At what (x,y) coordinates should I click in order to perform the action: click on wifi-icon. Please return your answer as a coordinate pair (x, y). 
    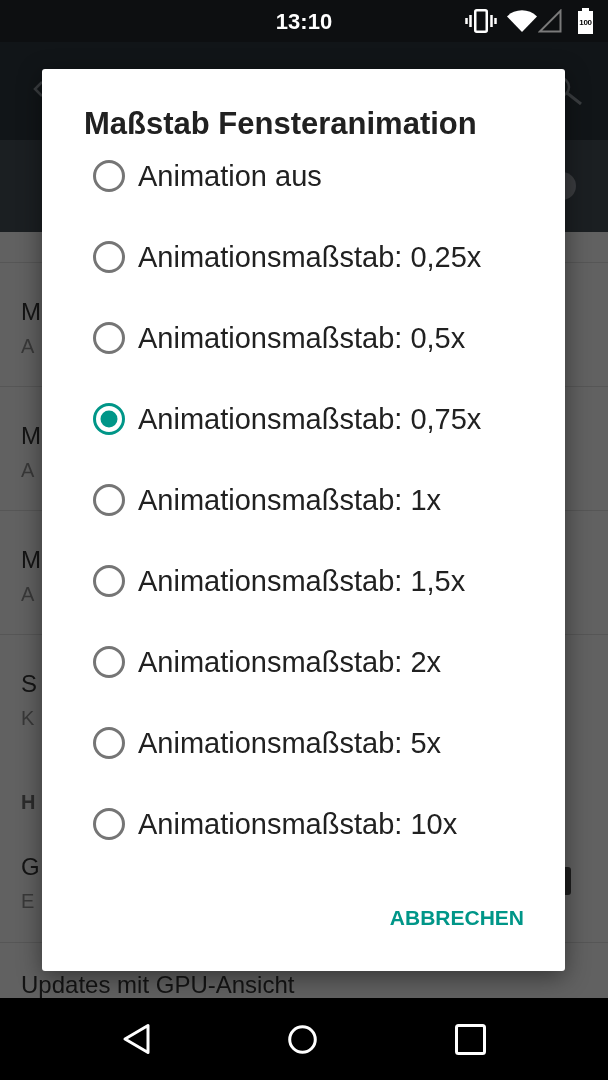
    Looking at the image, I should click on (522, 21).